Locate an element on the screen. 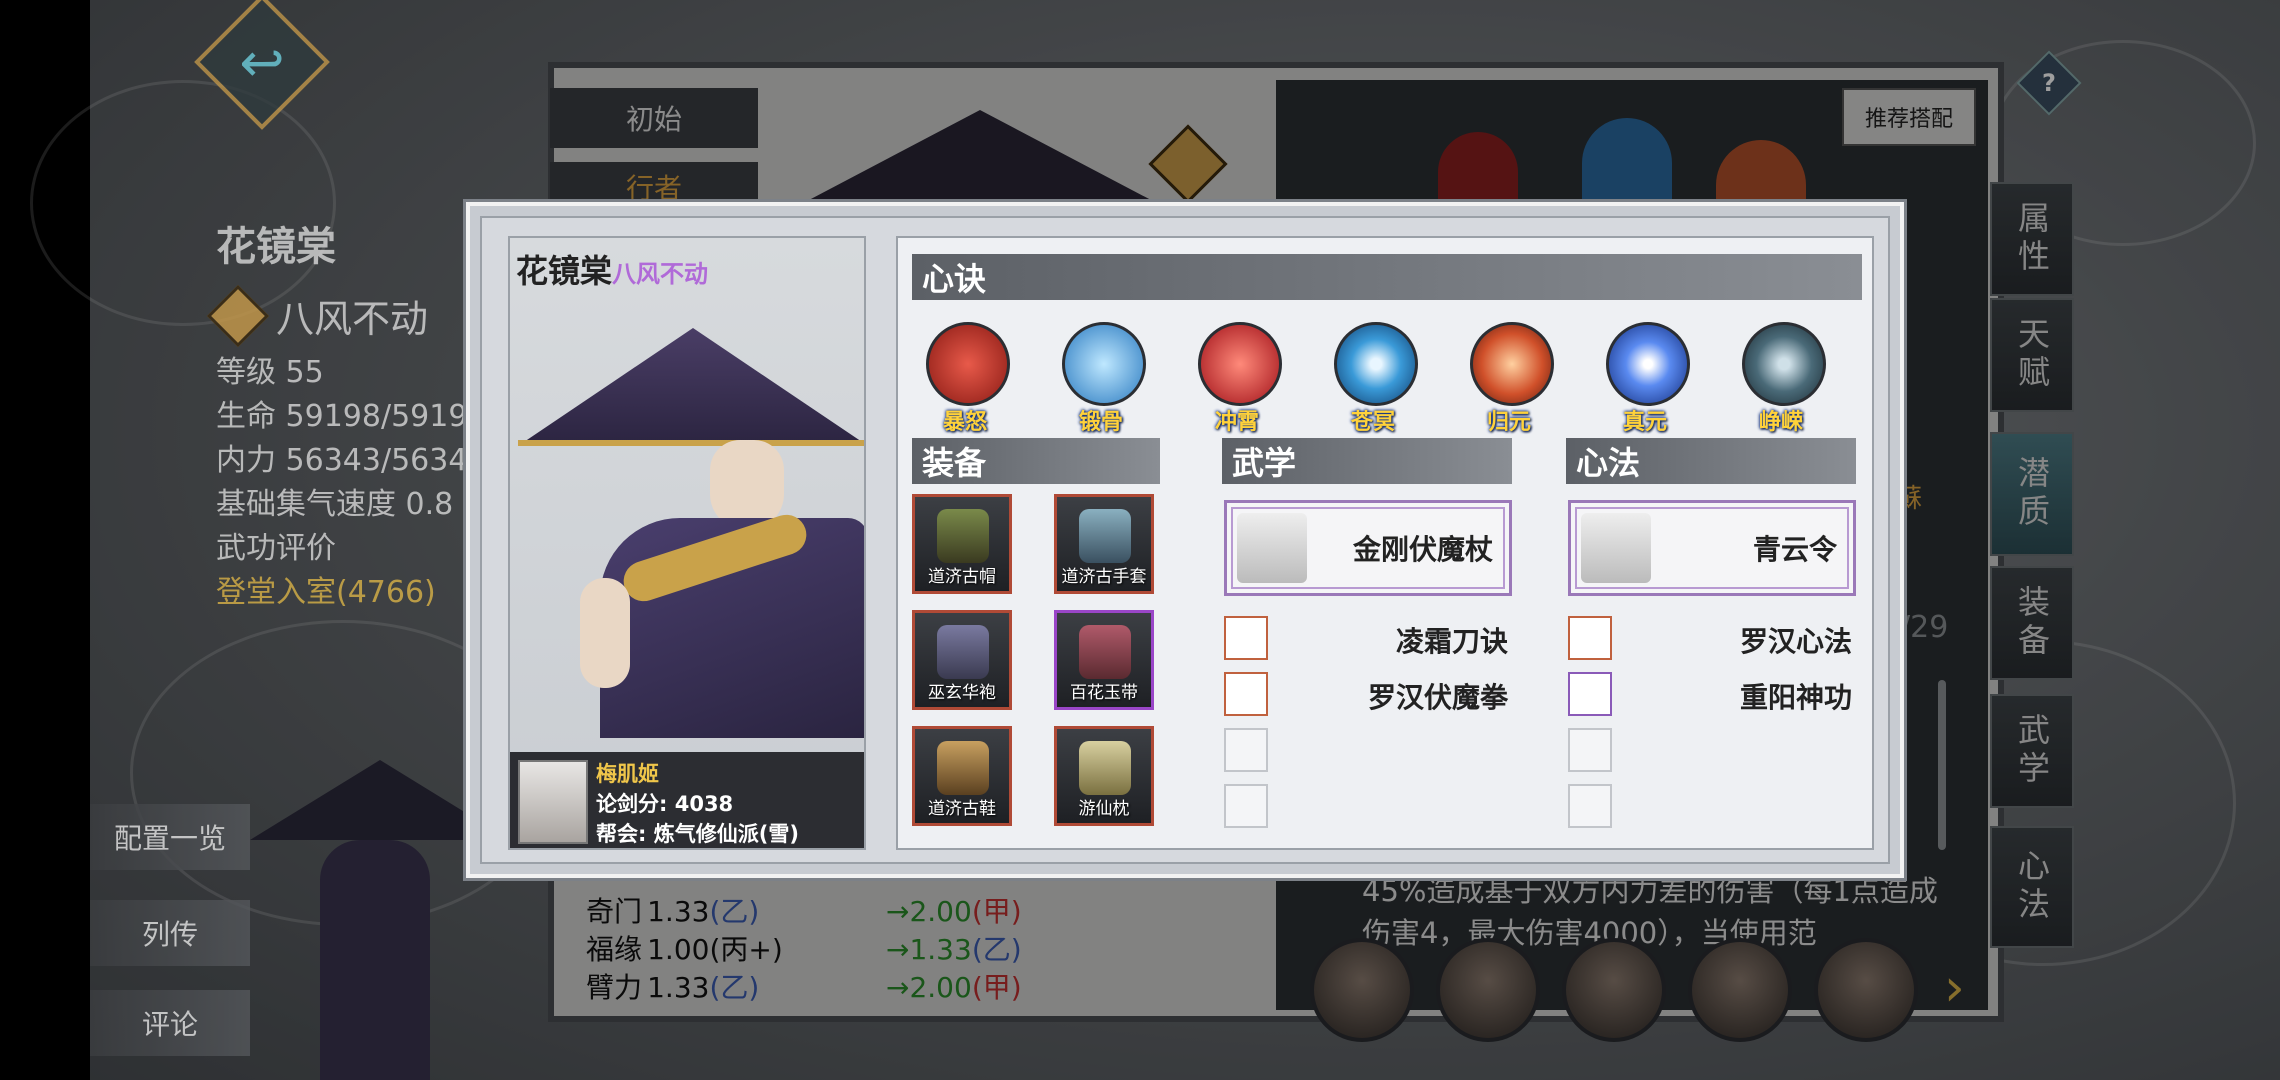  xinjue-soar-icon is located at coordinates (1240, 364).